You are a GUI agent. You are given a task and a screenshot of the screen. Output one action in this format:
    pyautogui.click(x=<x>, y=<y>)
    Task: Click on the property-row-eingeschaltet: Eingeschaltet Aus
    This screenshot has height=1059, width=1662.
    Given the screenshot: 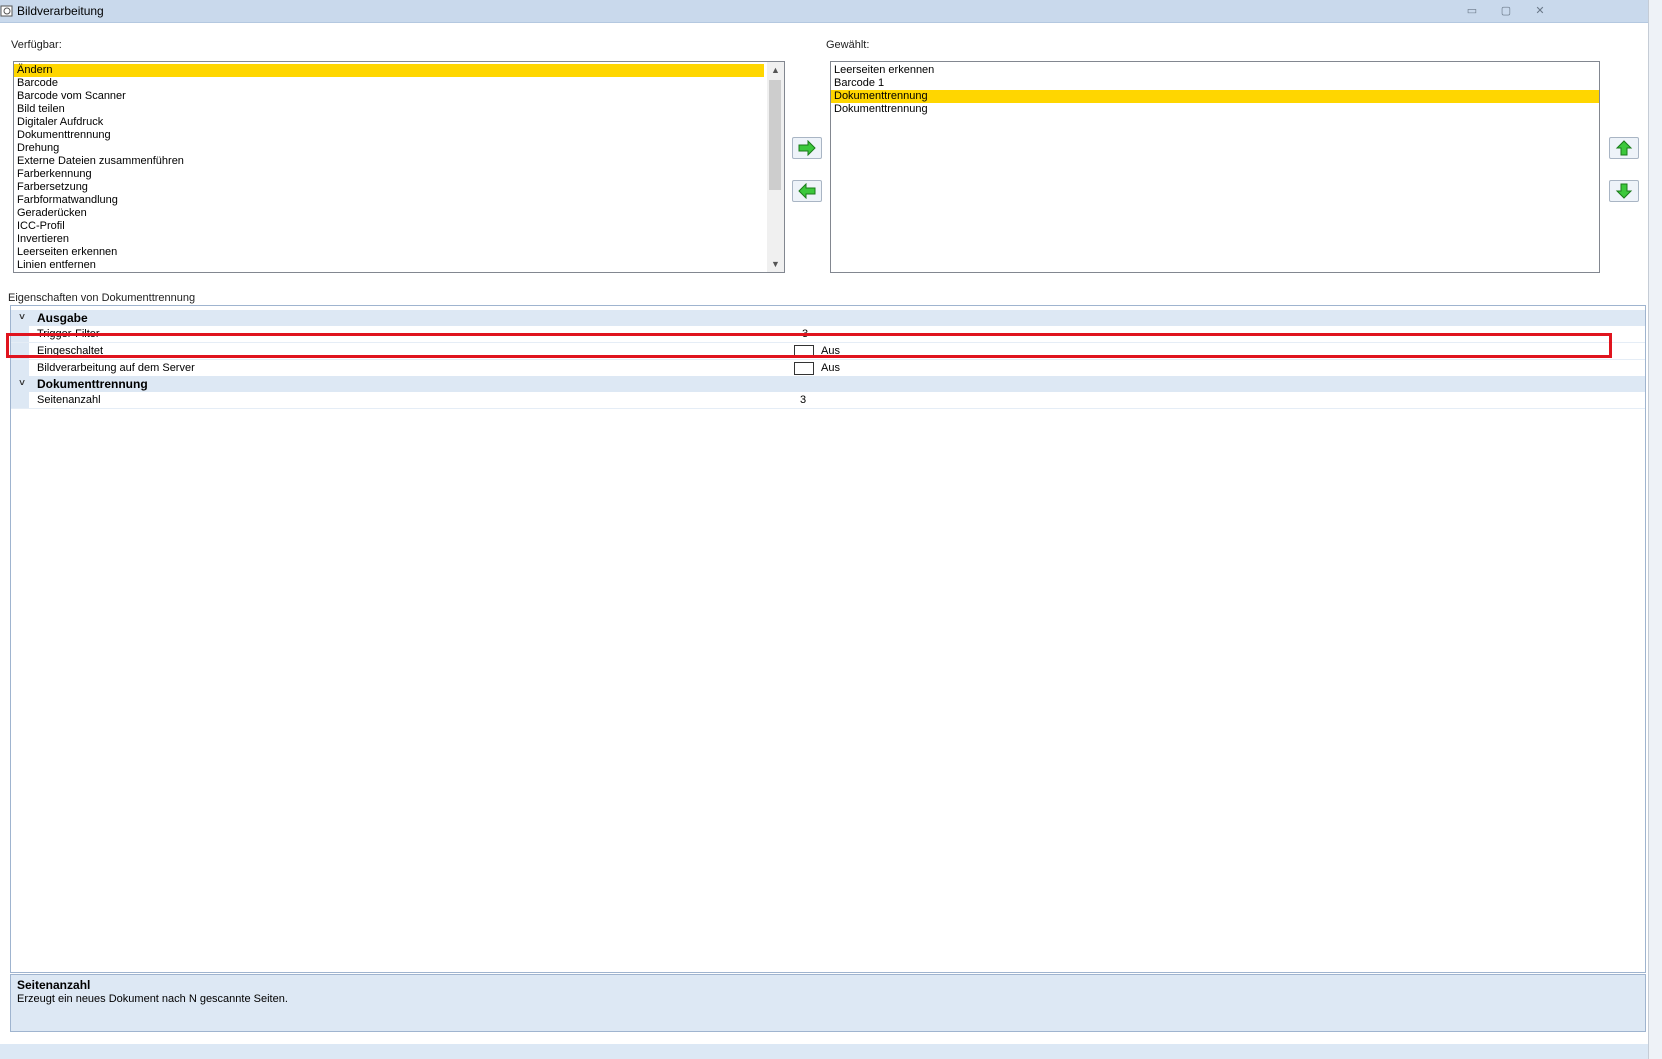 What is the action you would take?
    pyautogui.click(x=828, y=351)
    